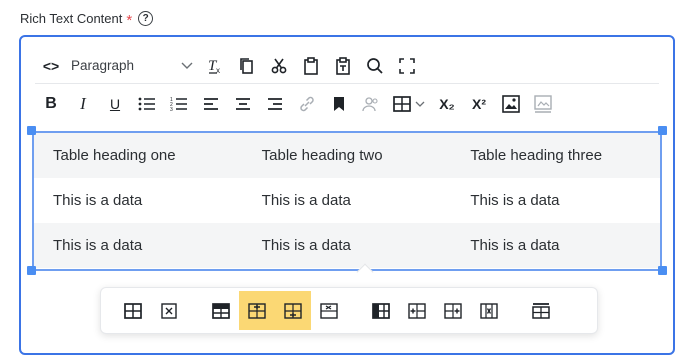 This screenshot has width=694, height=355. I want to click on svg-text: 3, so click(171, 109).